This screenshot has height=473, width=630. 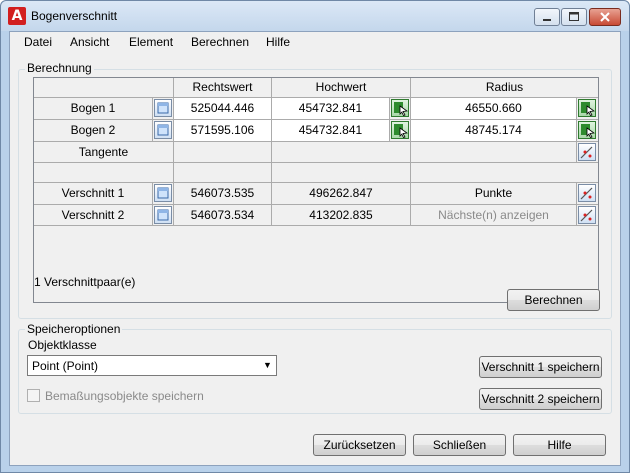 I want to click on menu-bar: Datei Ansicht Element Berechnen Hilfe, so click(x=315, y=42).